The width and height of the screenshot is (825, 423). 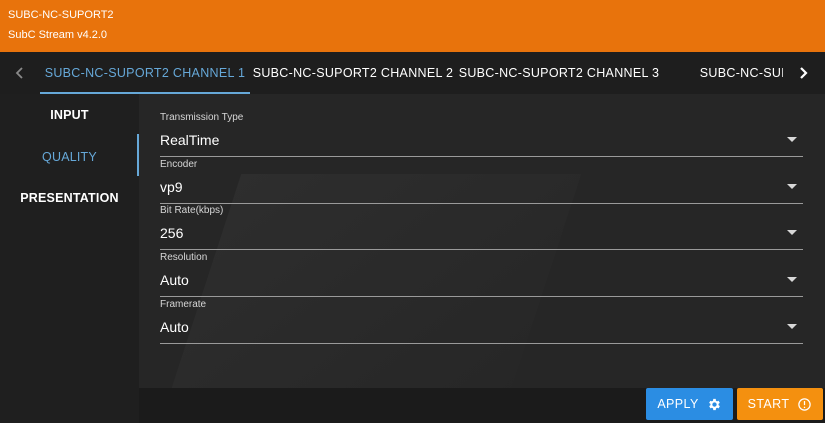 I want to click on transmission-type-select: Transmission Type RealTime, so click(x=481, y=134).